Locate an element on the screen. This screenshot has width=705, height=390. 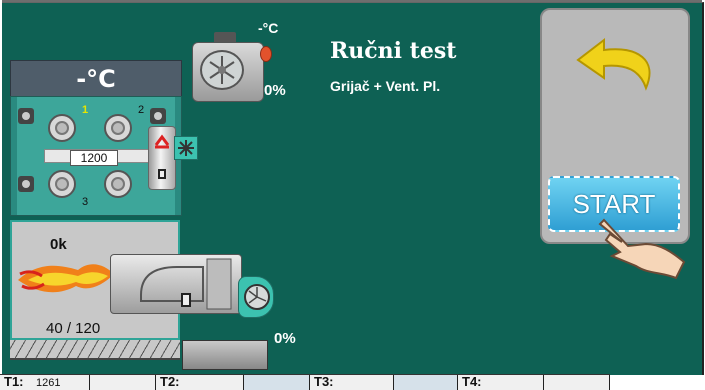
pump-fan-icon is located at coordinates (186, 148).